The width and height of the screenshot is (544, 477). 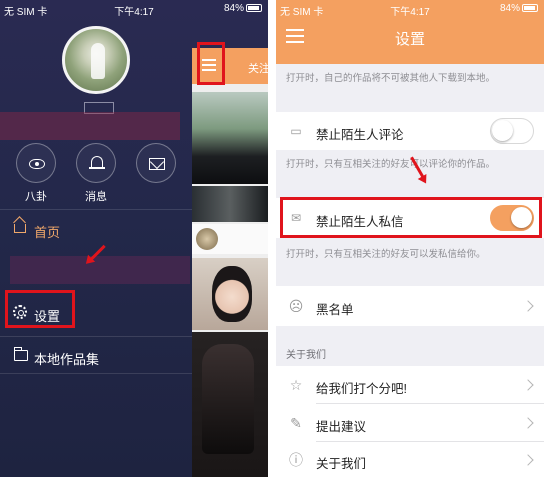 What do you see at coordinates (296, 460) in the screenshot?
I see `info-icon: ⓘ` at bounding box center [296, 460].